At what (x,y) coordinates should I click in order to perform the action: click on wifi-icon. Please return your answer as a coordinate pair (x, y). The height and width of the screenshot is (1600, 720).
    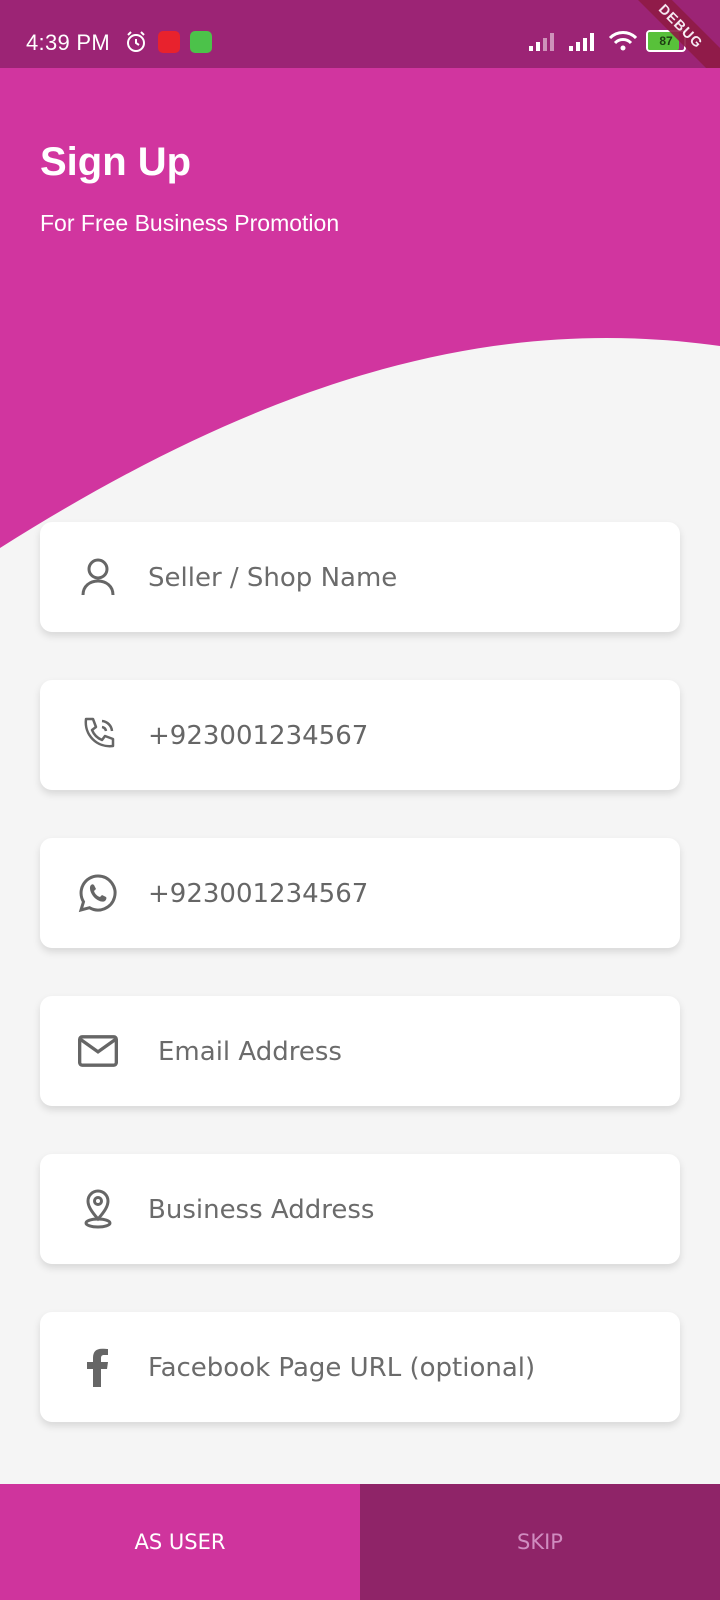
    Looking at the image, I should click on (623, 41).